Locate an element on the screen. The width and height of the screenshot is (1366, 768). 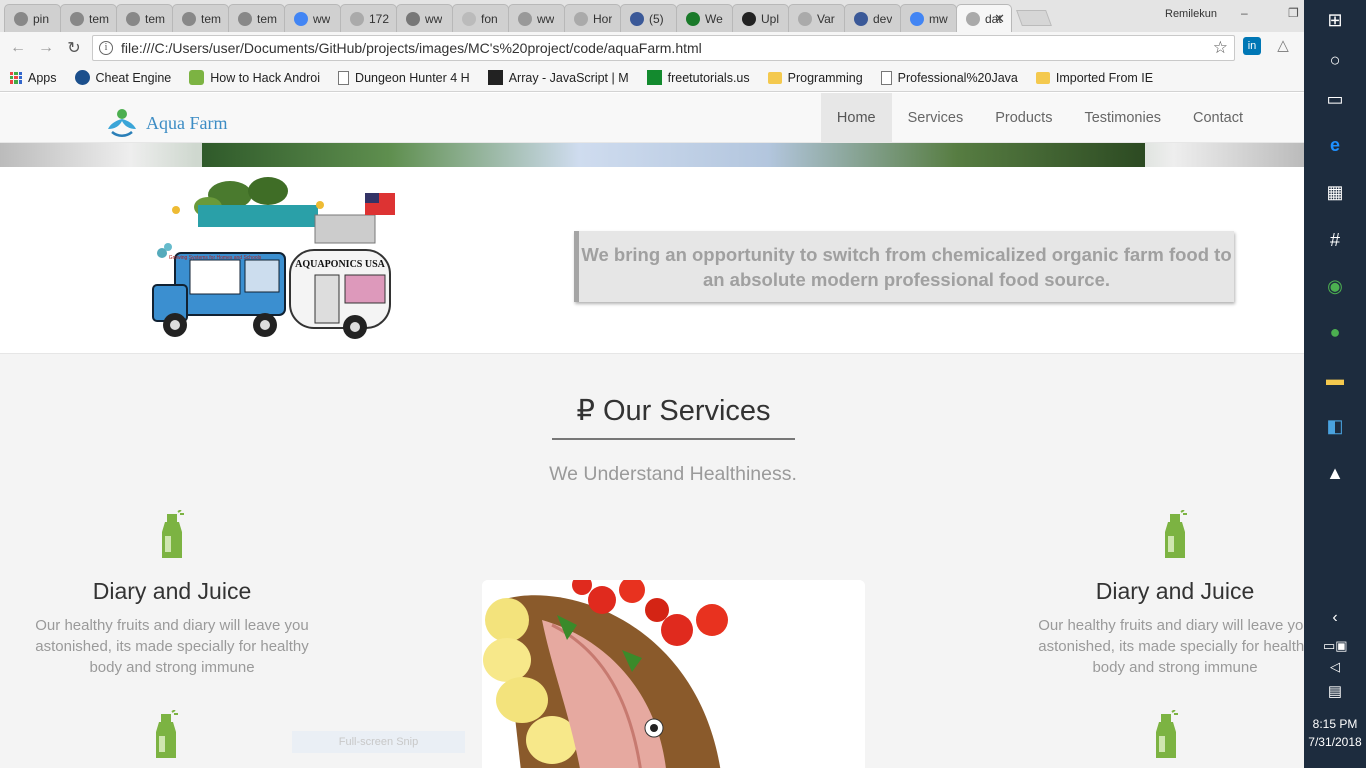
task-view-icon: ▭ is located at coordinates (1335, 99).